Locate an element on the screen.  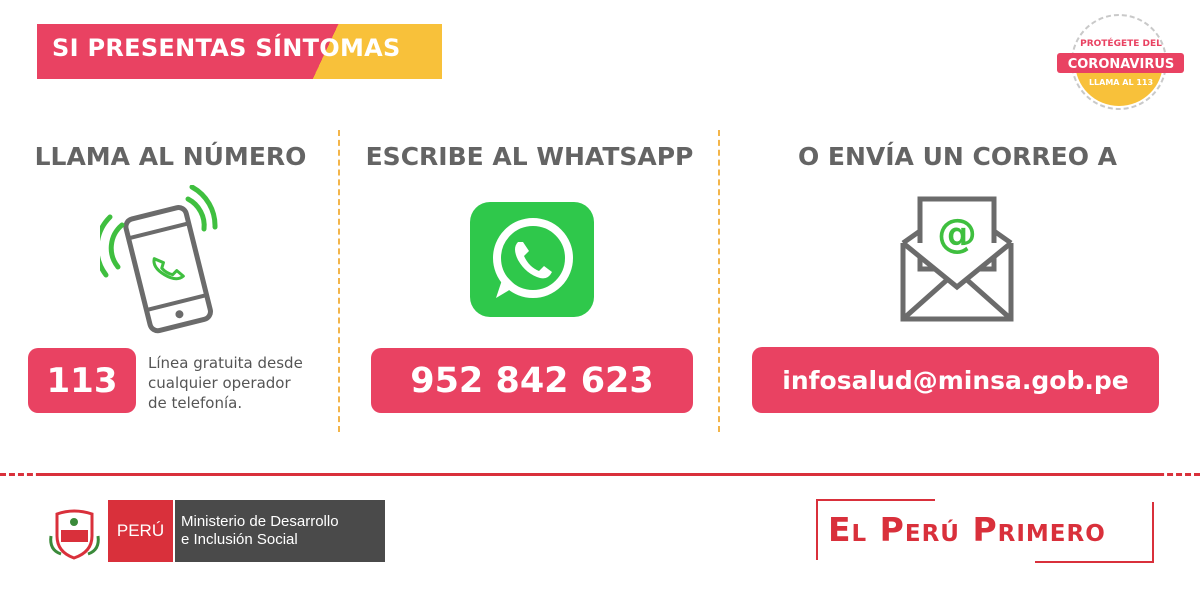
whatsapp-number-pill: 952 842 623 is located at coordinates (532, 380).